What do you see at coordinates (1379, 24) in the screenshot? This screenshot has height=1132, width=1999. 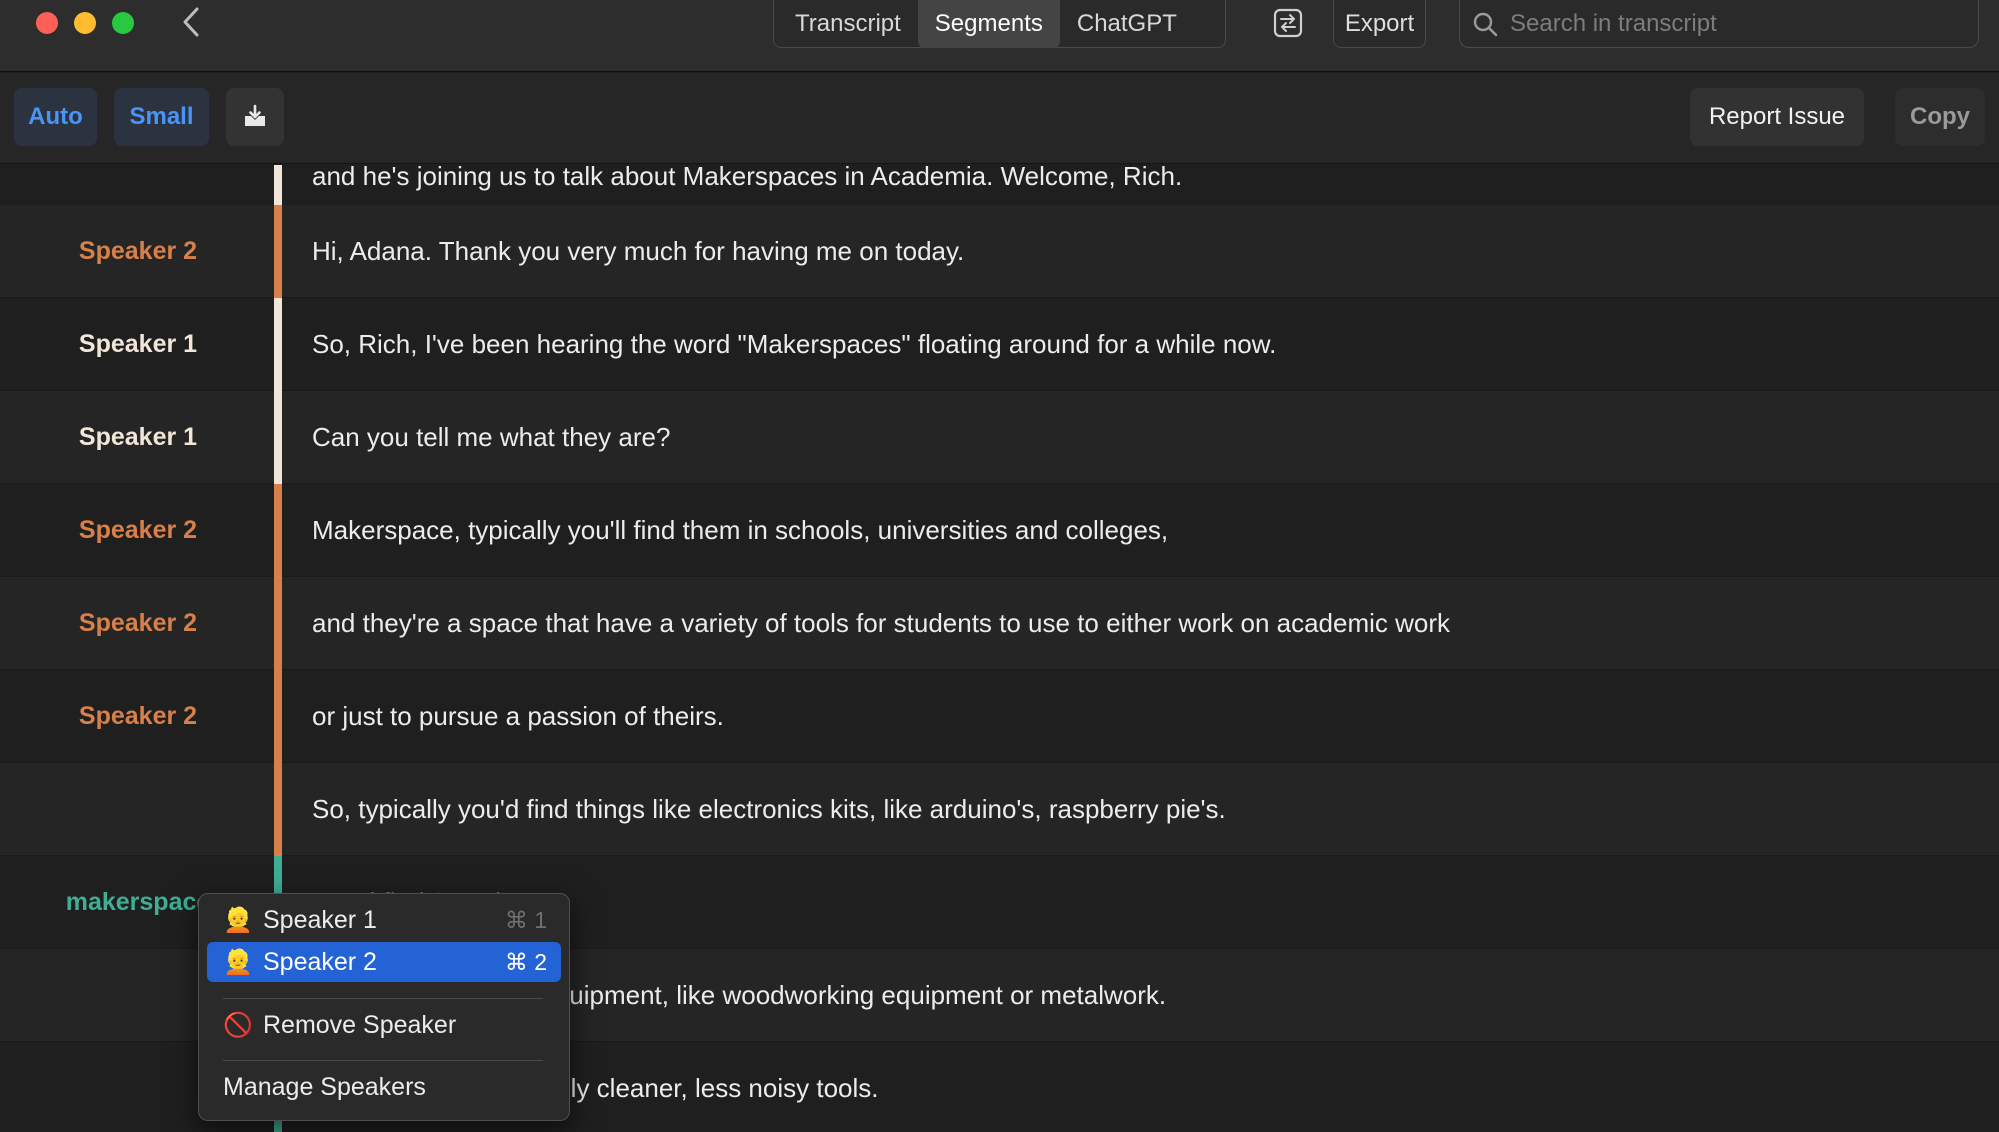 I see `export-button: Export` at bounding box center [1379, 24].